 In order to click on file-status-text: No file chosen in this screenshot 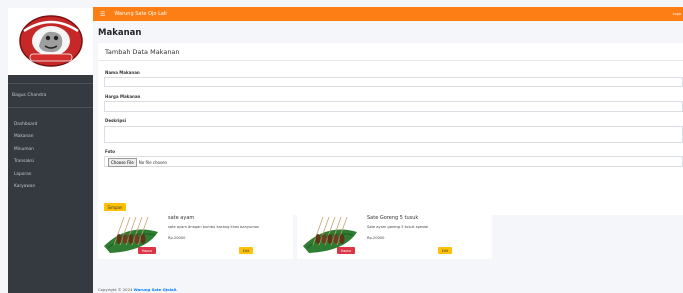, I will do `click(153, 162)`.